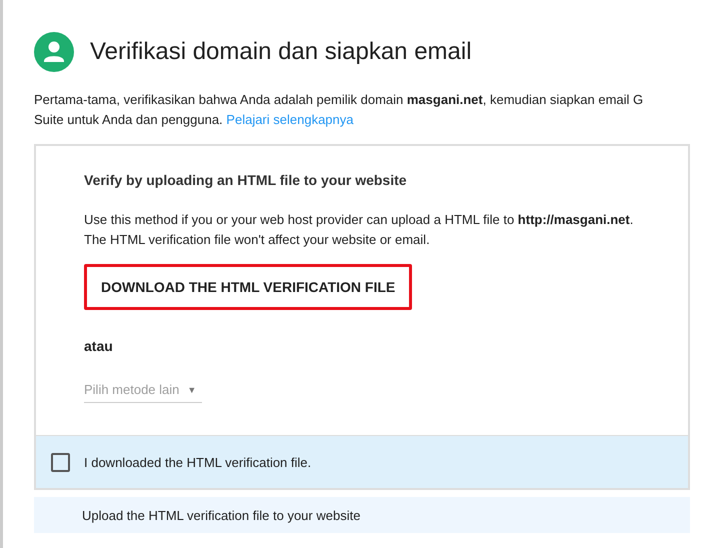 The width and height of the screenshot is (722, 548). Describe the element at coordinates (221, 515) in the screenshot. I see `next-step-label: Upload the HTML verification file to your website` at that location.